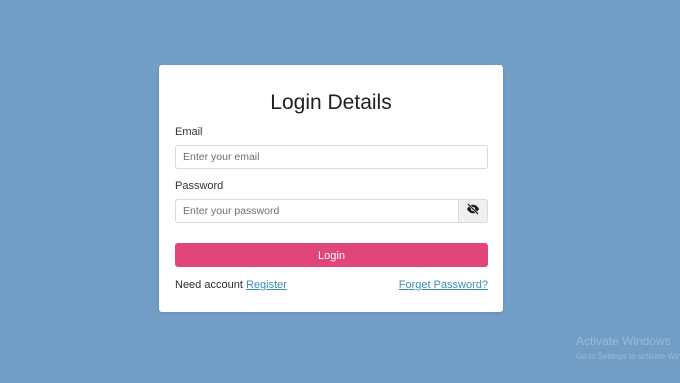  Describe the element at coordinates (331, 102) in the screenshot. I see `login-title: Login Details` at that location.